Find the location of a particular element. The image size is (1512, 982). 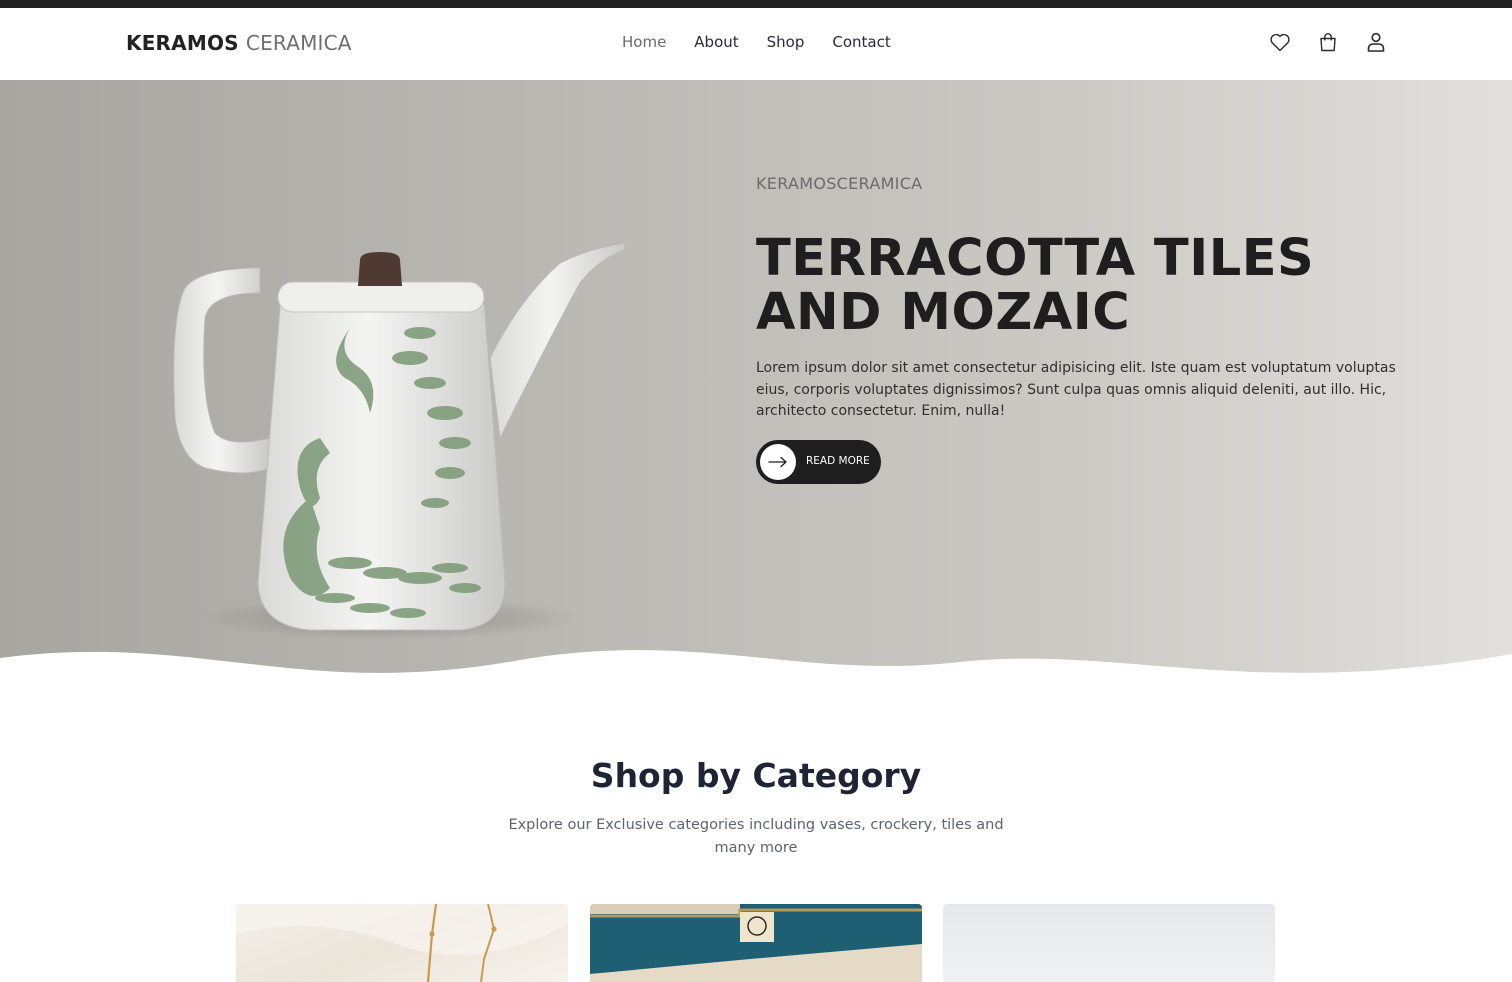

nav-link-about: About is located at coordinates (716, 42).